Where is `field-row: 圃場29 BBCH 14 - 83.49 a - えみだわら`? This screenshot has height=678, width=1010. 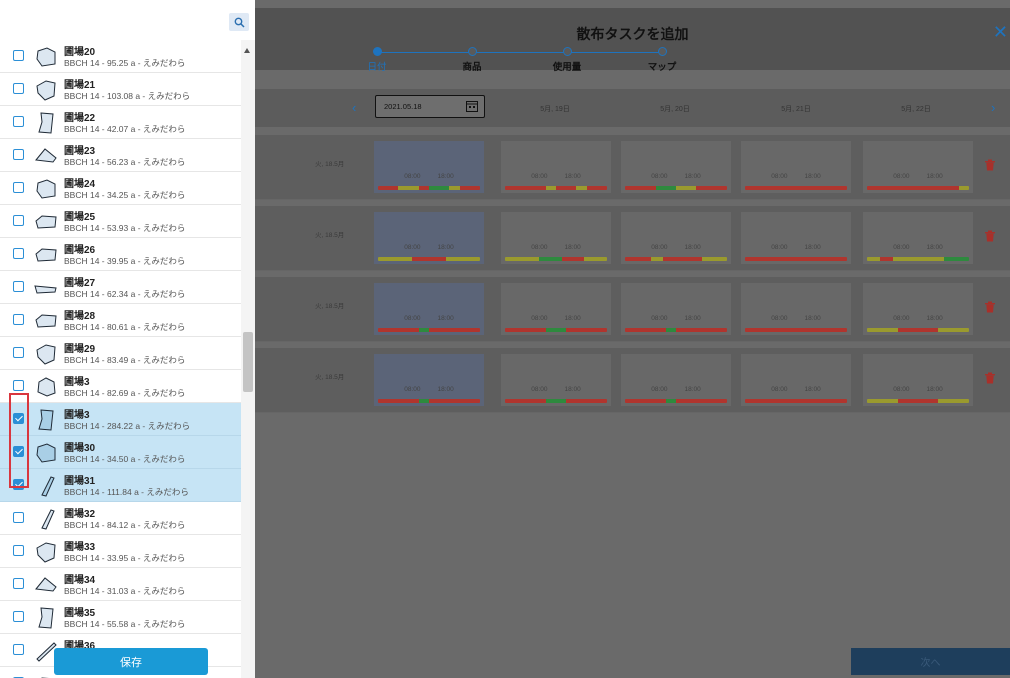
field-row: 圃場29 BBCH 14 - 83.49 a - えみだわら is located at coordinates (120, 353).